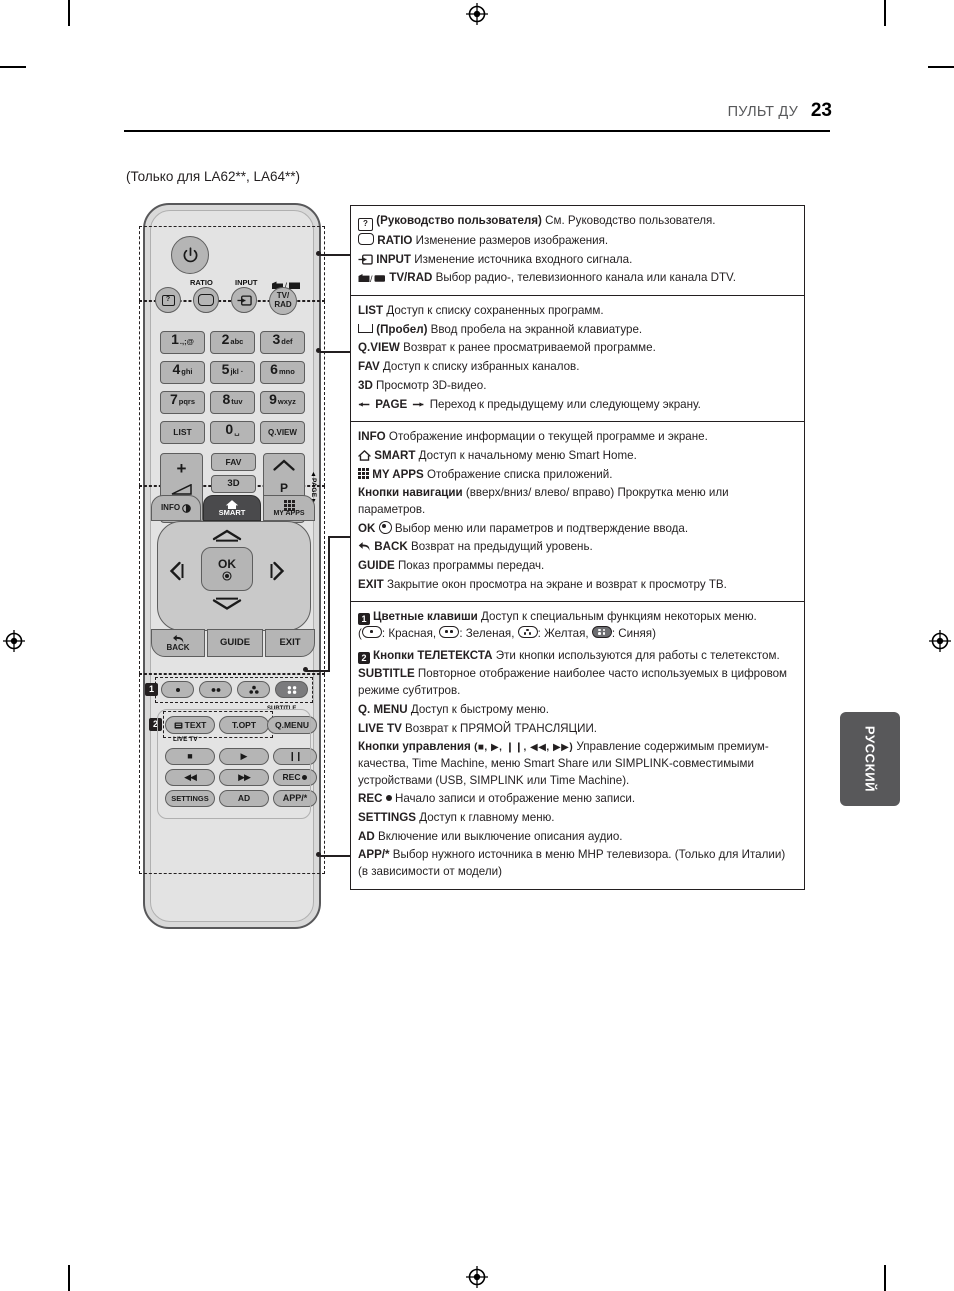 Image resolution: width=954 pixels, height=1291 pixels. What do you see at coordinates (182, 468) in the screenshot?
I see `volume-up-icon: +` at bounding box center [182, 468].